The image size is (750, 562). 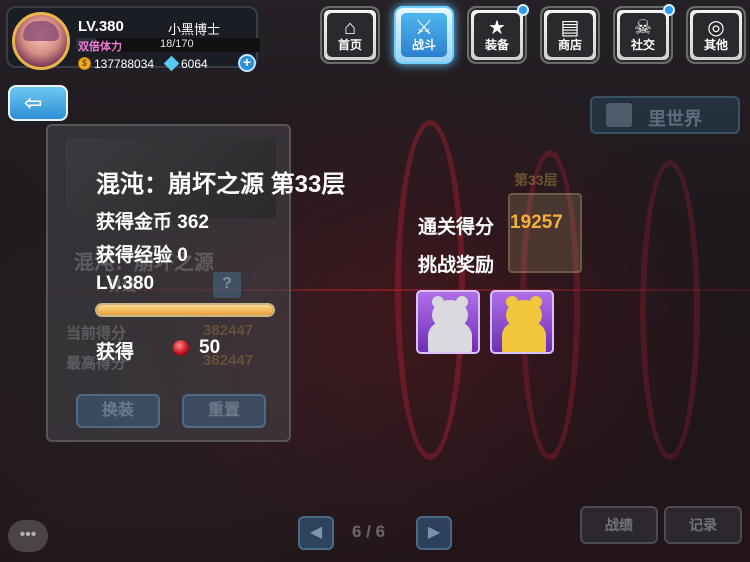 I want to click on result-title: 混沌：崩坏之源 第33层, so click(x=221, y=184).